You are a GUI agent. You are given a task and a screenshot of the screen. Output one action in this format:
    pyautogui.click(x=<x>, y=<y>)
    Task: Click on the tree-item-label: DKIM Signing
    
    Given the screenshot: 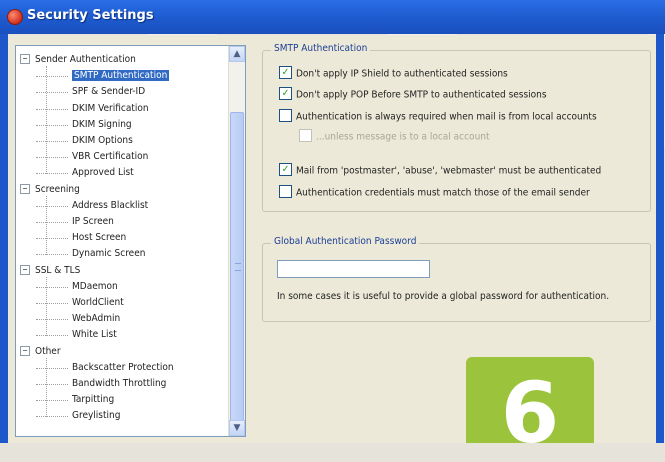 What is the action you would take?
    pyautogui.click(x=102, y=124)
    